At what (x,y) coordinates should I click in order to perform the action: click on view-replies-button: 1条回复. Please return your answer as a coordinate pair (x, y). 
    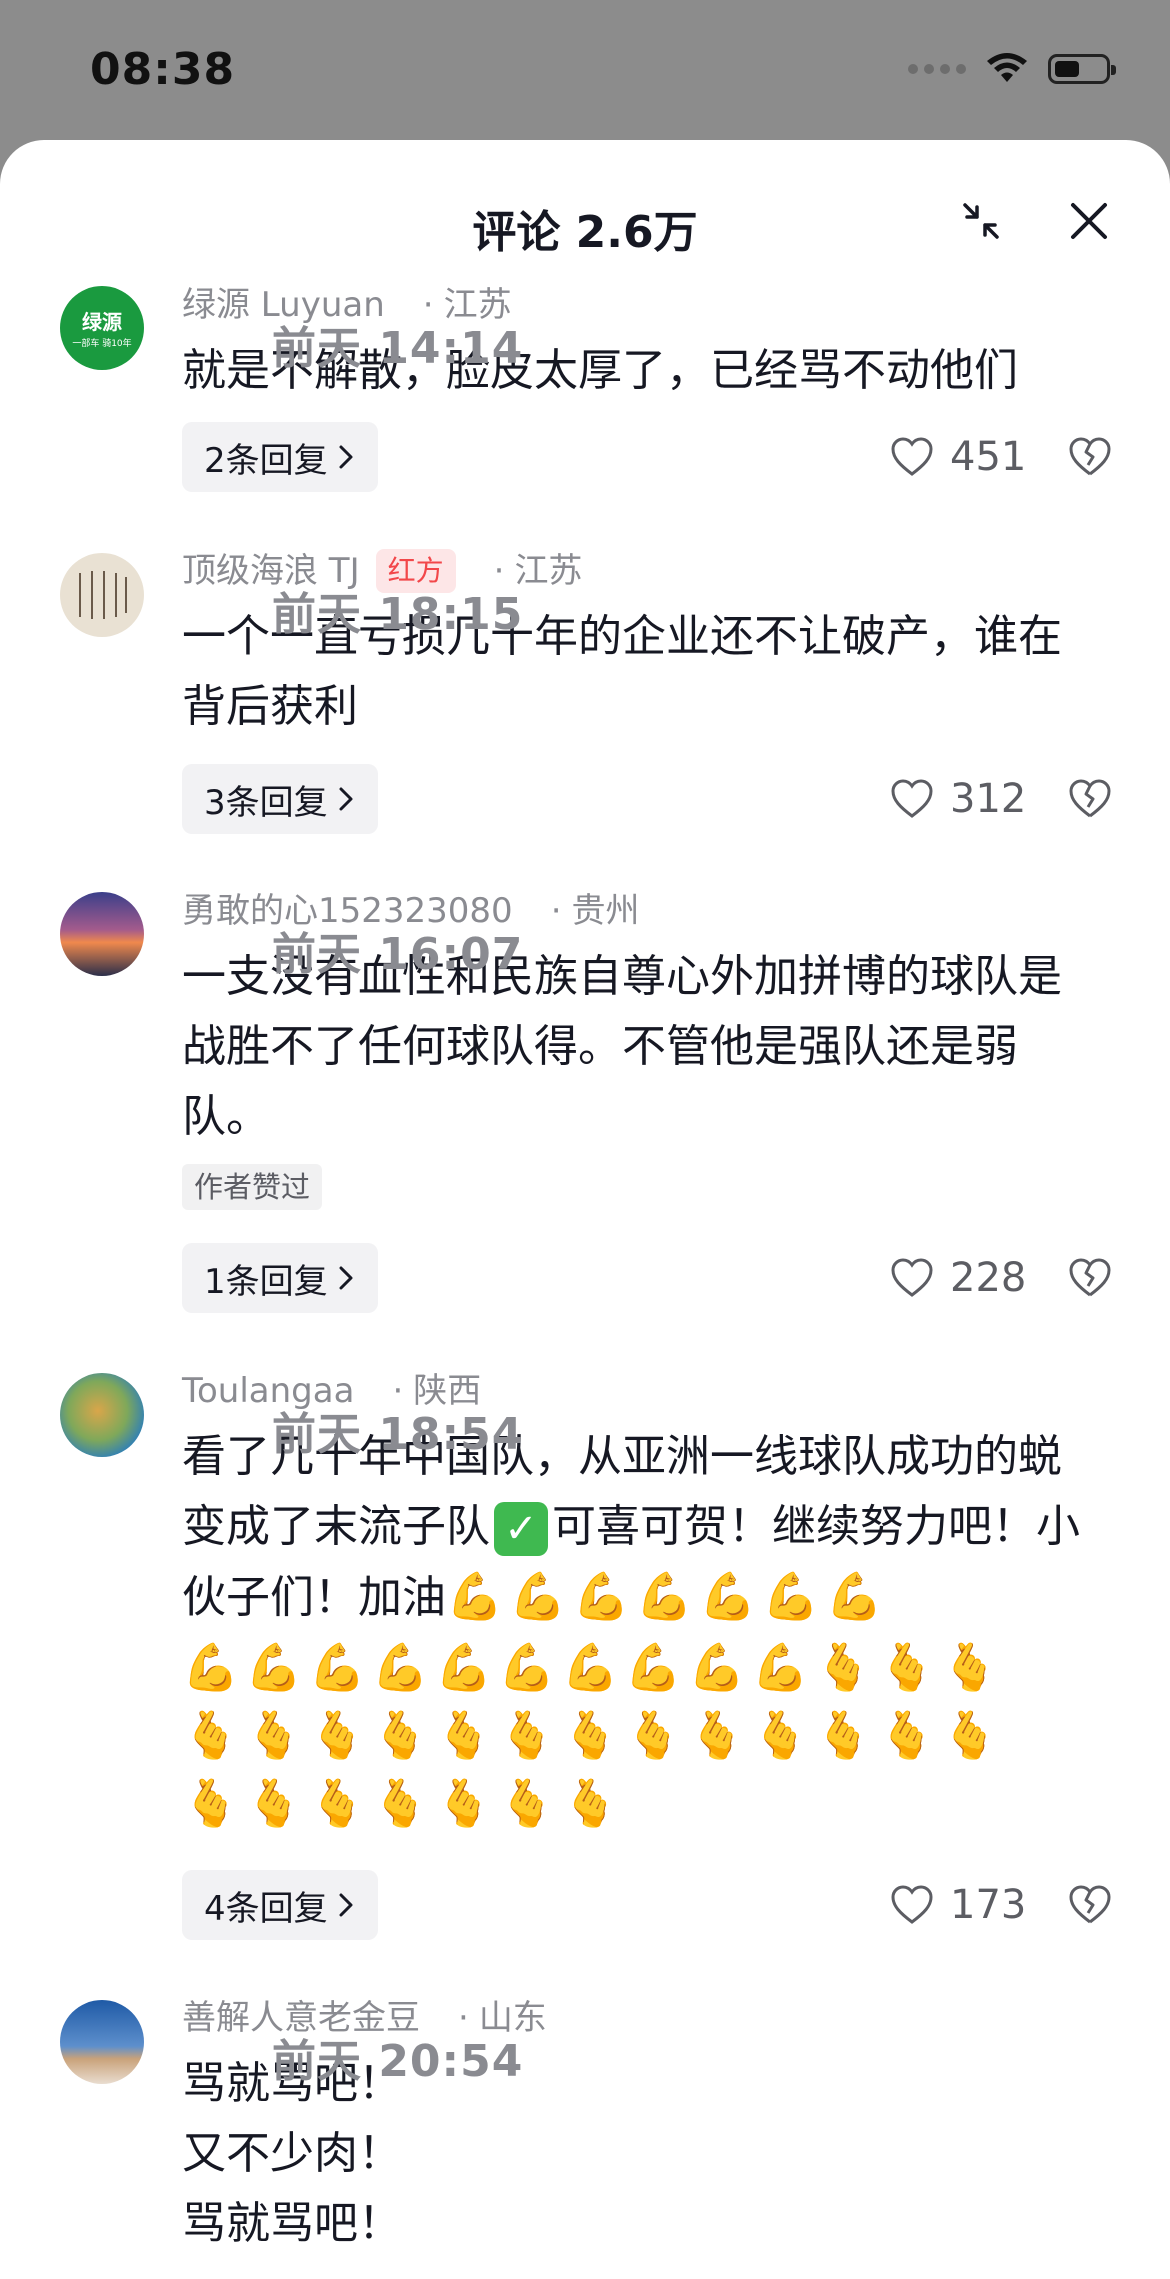
    Looking at the image, I should click on (280, 1278).